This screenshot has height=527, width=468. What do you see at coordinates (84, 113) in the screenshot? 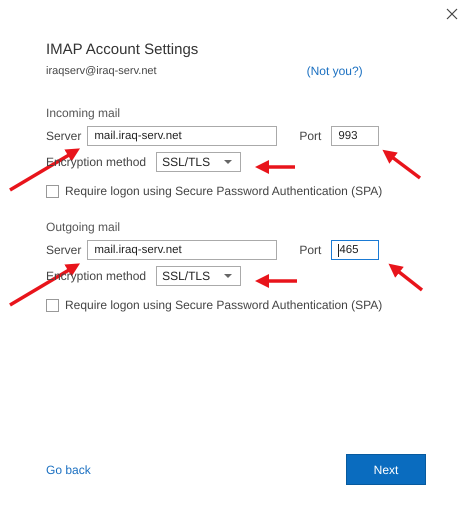
I see `section-heading: Incoming mail` at bounding box center [84, 113].